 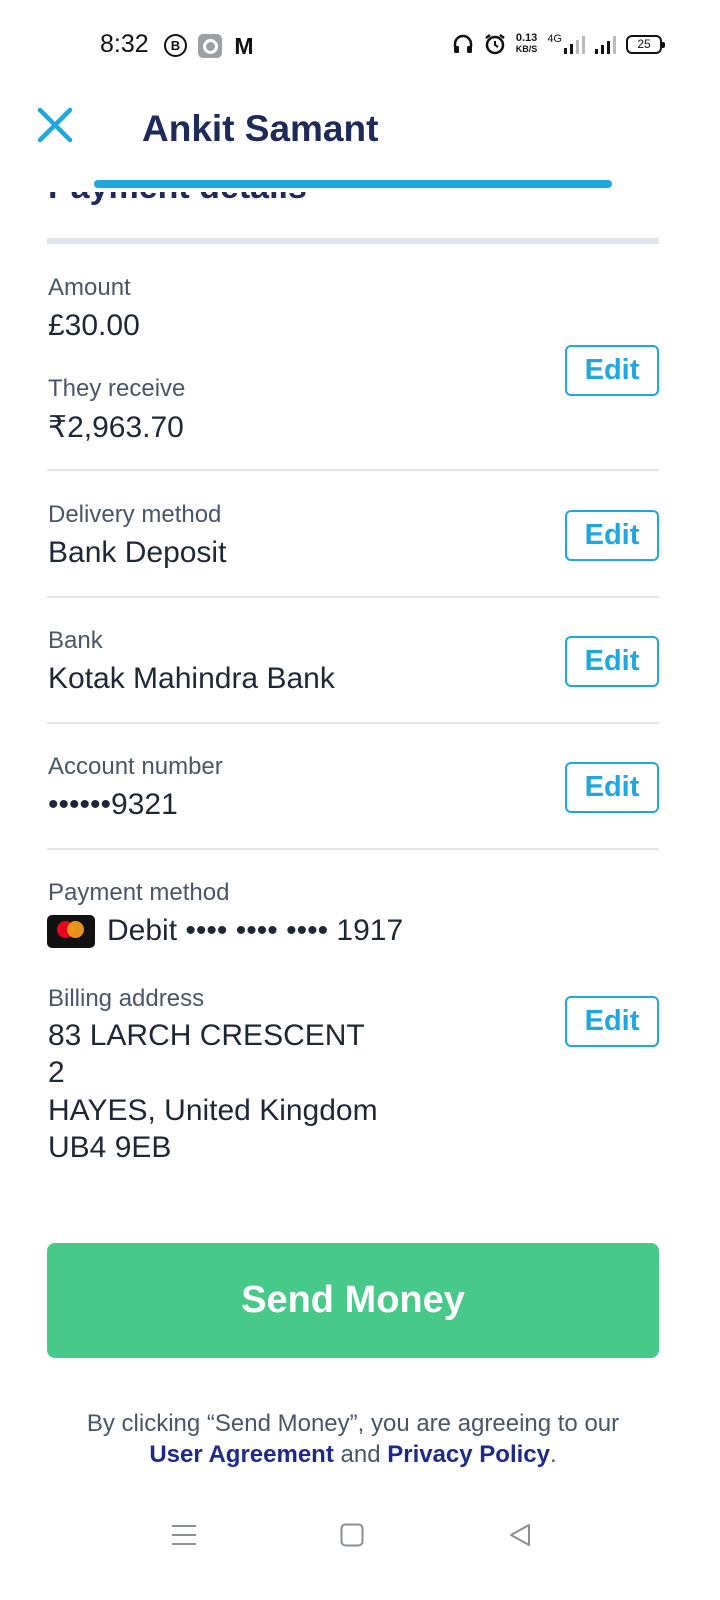 I want to click on back-button, so click(x=520, y=1535).